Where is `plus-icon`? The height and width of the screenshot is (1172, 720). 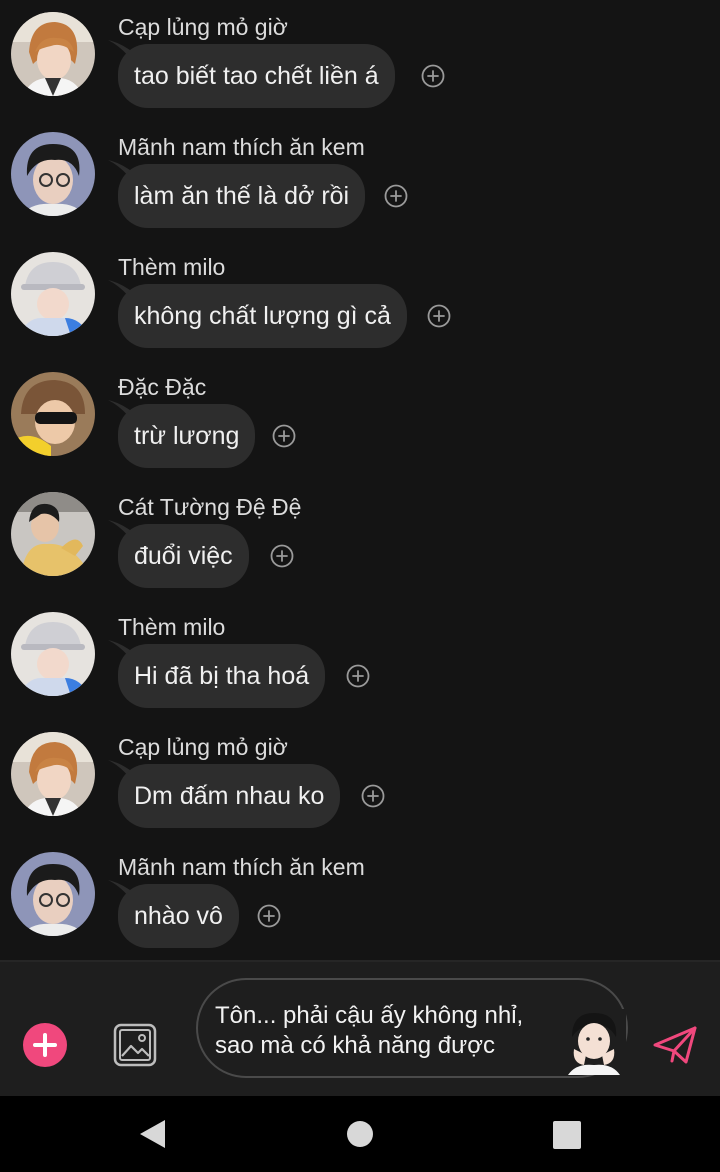 plus-icon is located at coordinates (45, 1045).